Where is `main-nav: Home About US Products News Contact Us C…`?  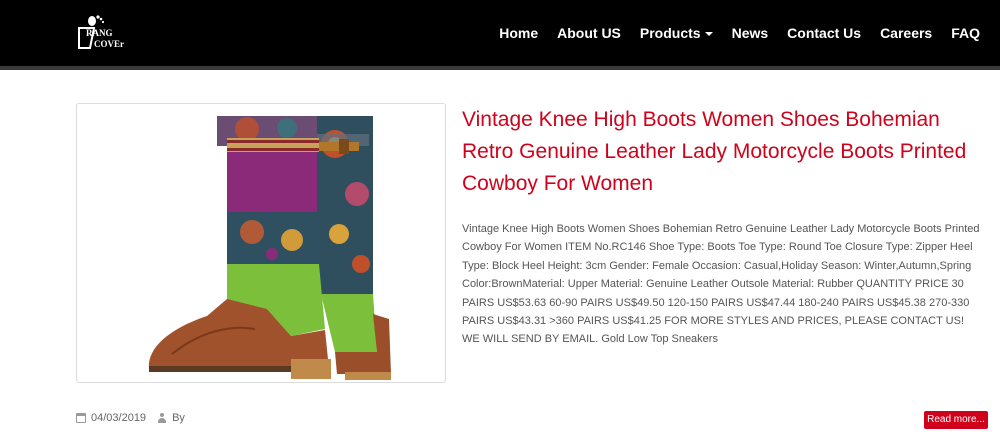
main-nav: Home About US Products News Contact Us C… is located at coordinates (730, 33).